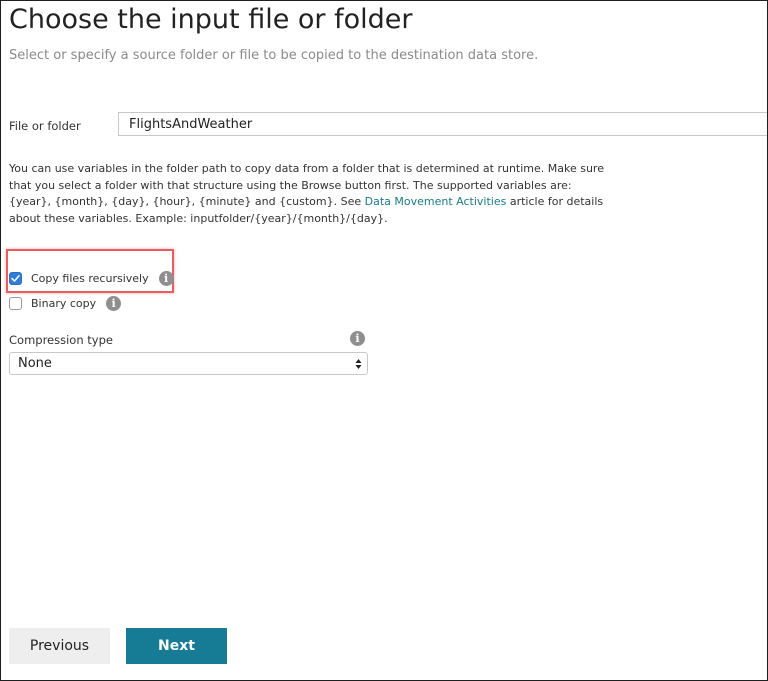  I want to click on select-arrows-icon, so click(358, 364).